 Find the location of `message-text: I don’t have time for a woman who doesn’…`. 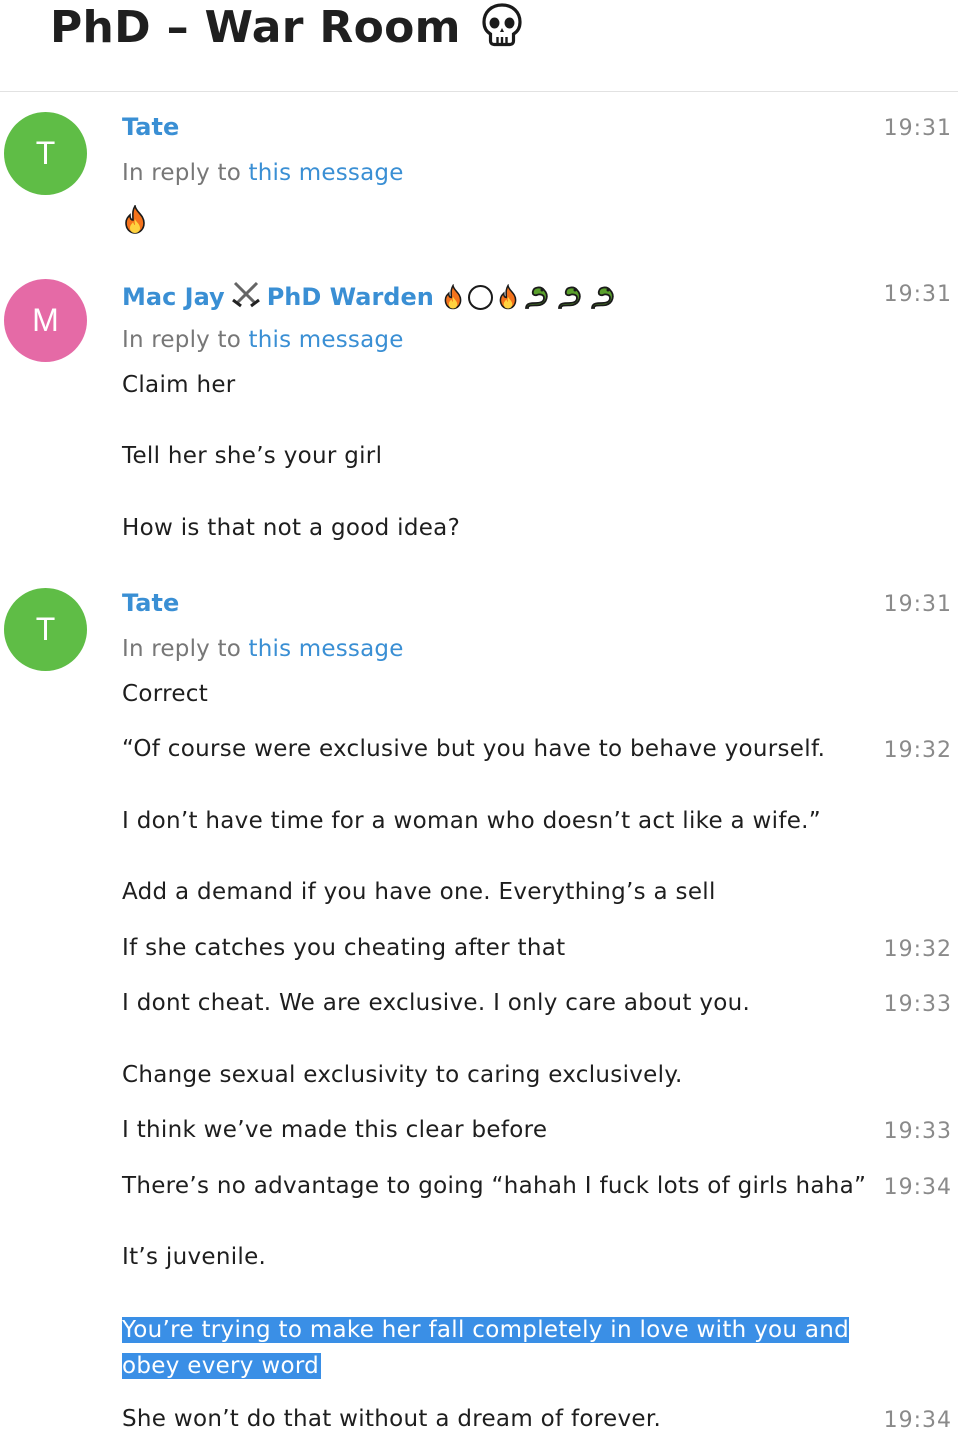

message-text: I don’t have time for a woman who doesn’… is located at coordinates (471, 821).